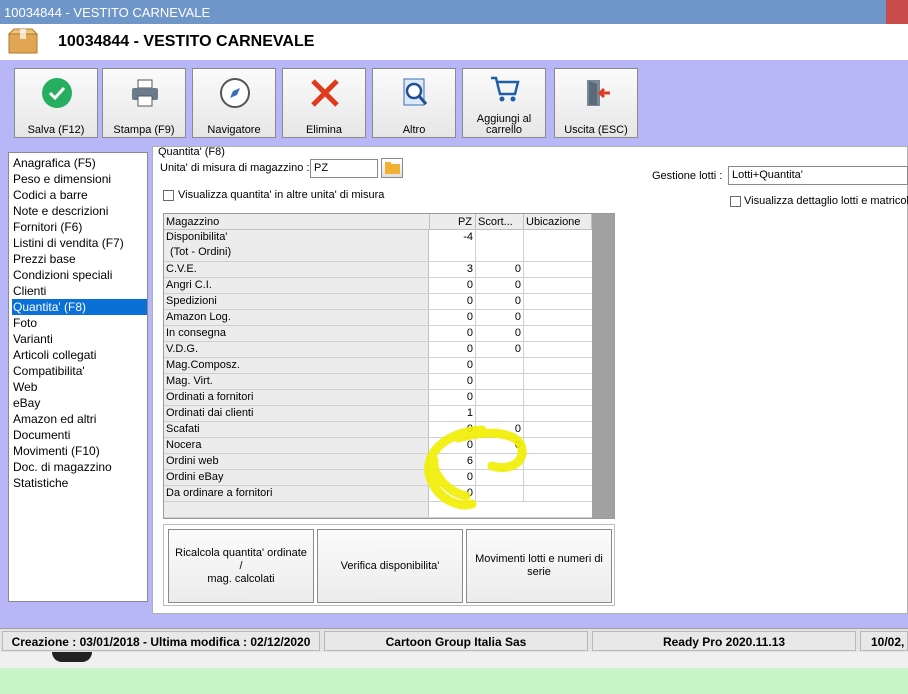  What do you see at coordinates (79, 259) in the screenshot?
I see `sidebar-item: Prezzi base` at bounding box center [79, 259].